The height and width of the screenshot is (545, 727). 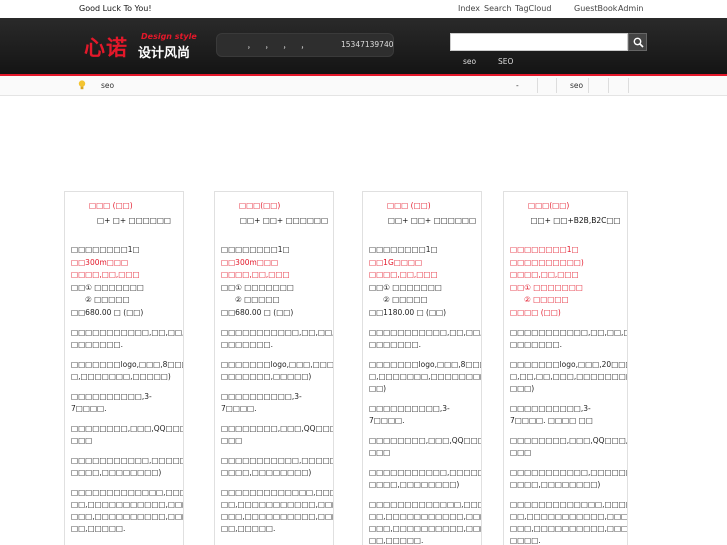 I want to click on phone-box: ， ， ， ， 15347139740, so click(x=305, y=45).